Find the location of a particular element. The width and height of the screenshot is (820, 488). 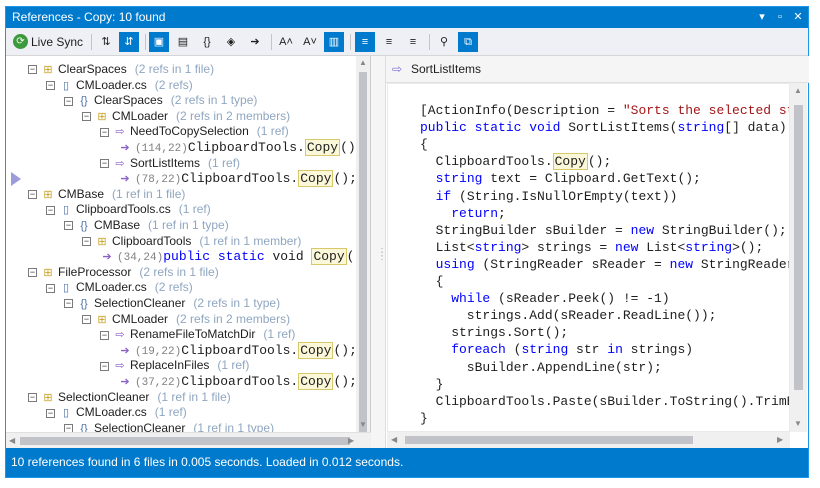

node-label: ClipboardTools.cs is located at coordinates (123, 209).